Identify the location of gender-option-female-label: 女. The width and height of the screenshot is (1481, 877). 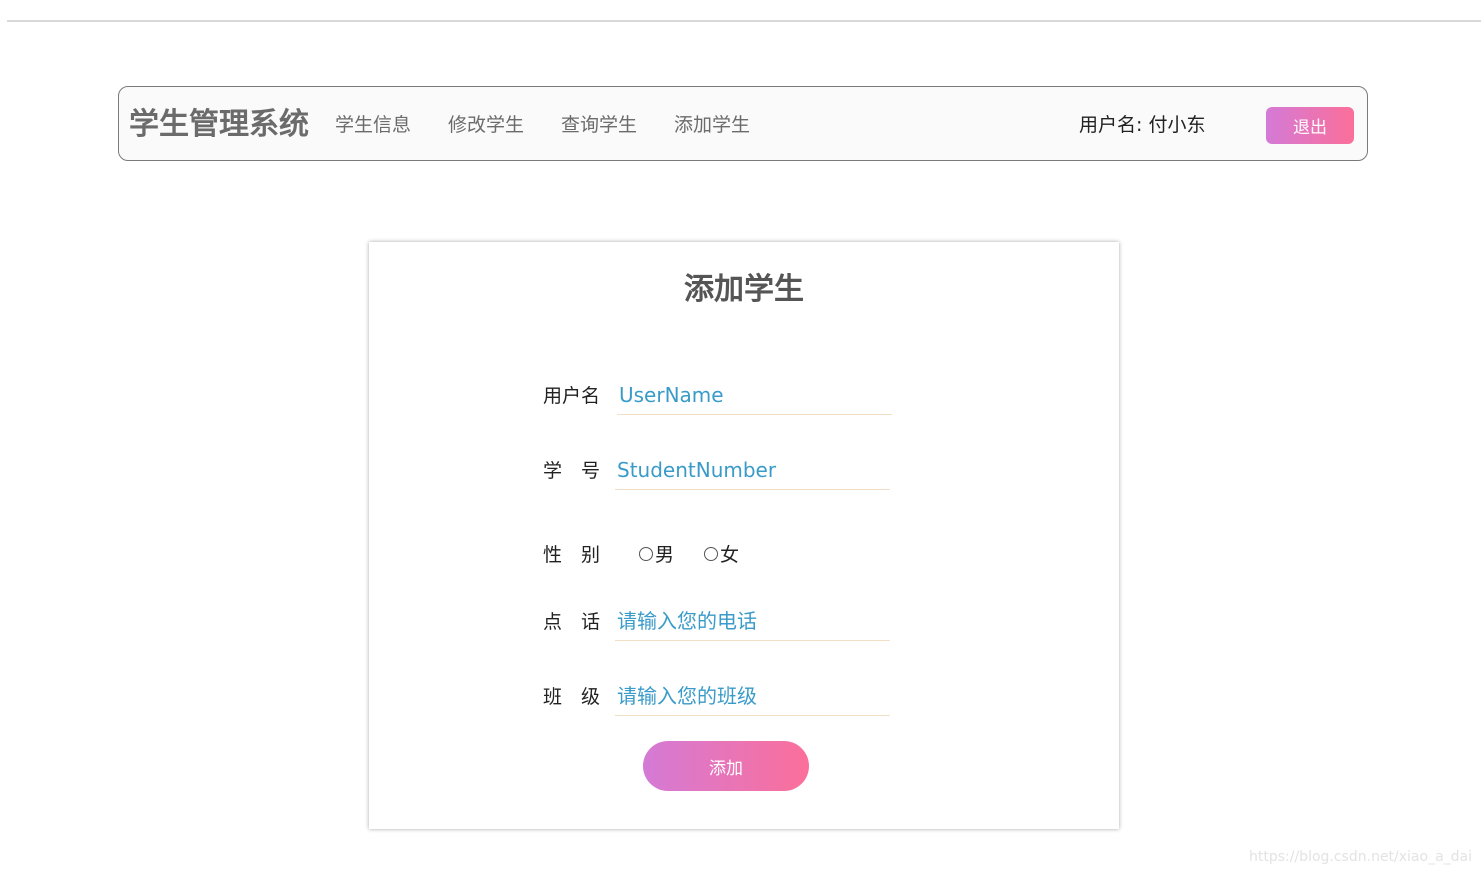
(730, 555).